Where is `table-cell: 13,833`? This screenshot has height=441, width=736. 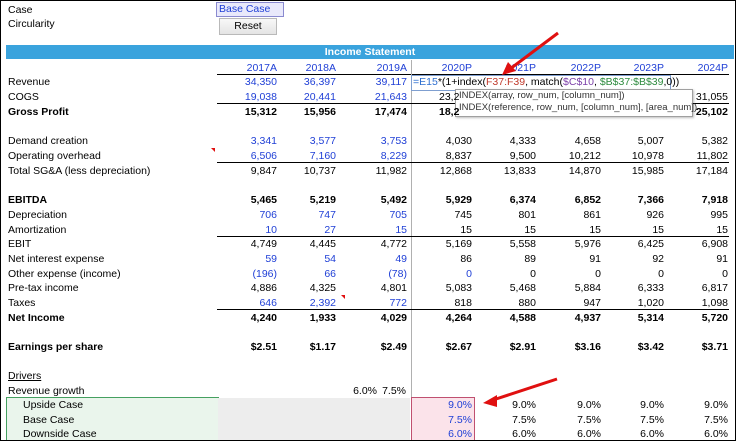 table-cell: 13,833 is located at coordinates (506, 171).